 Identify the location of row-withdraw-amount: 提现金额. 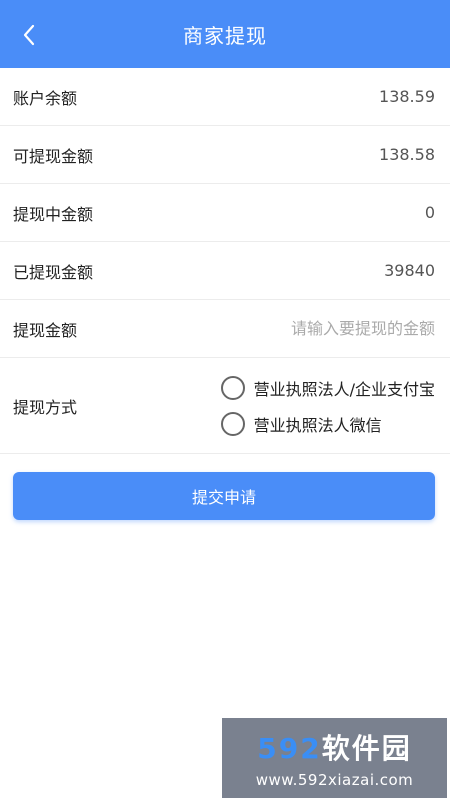
(225, 329).